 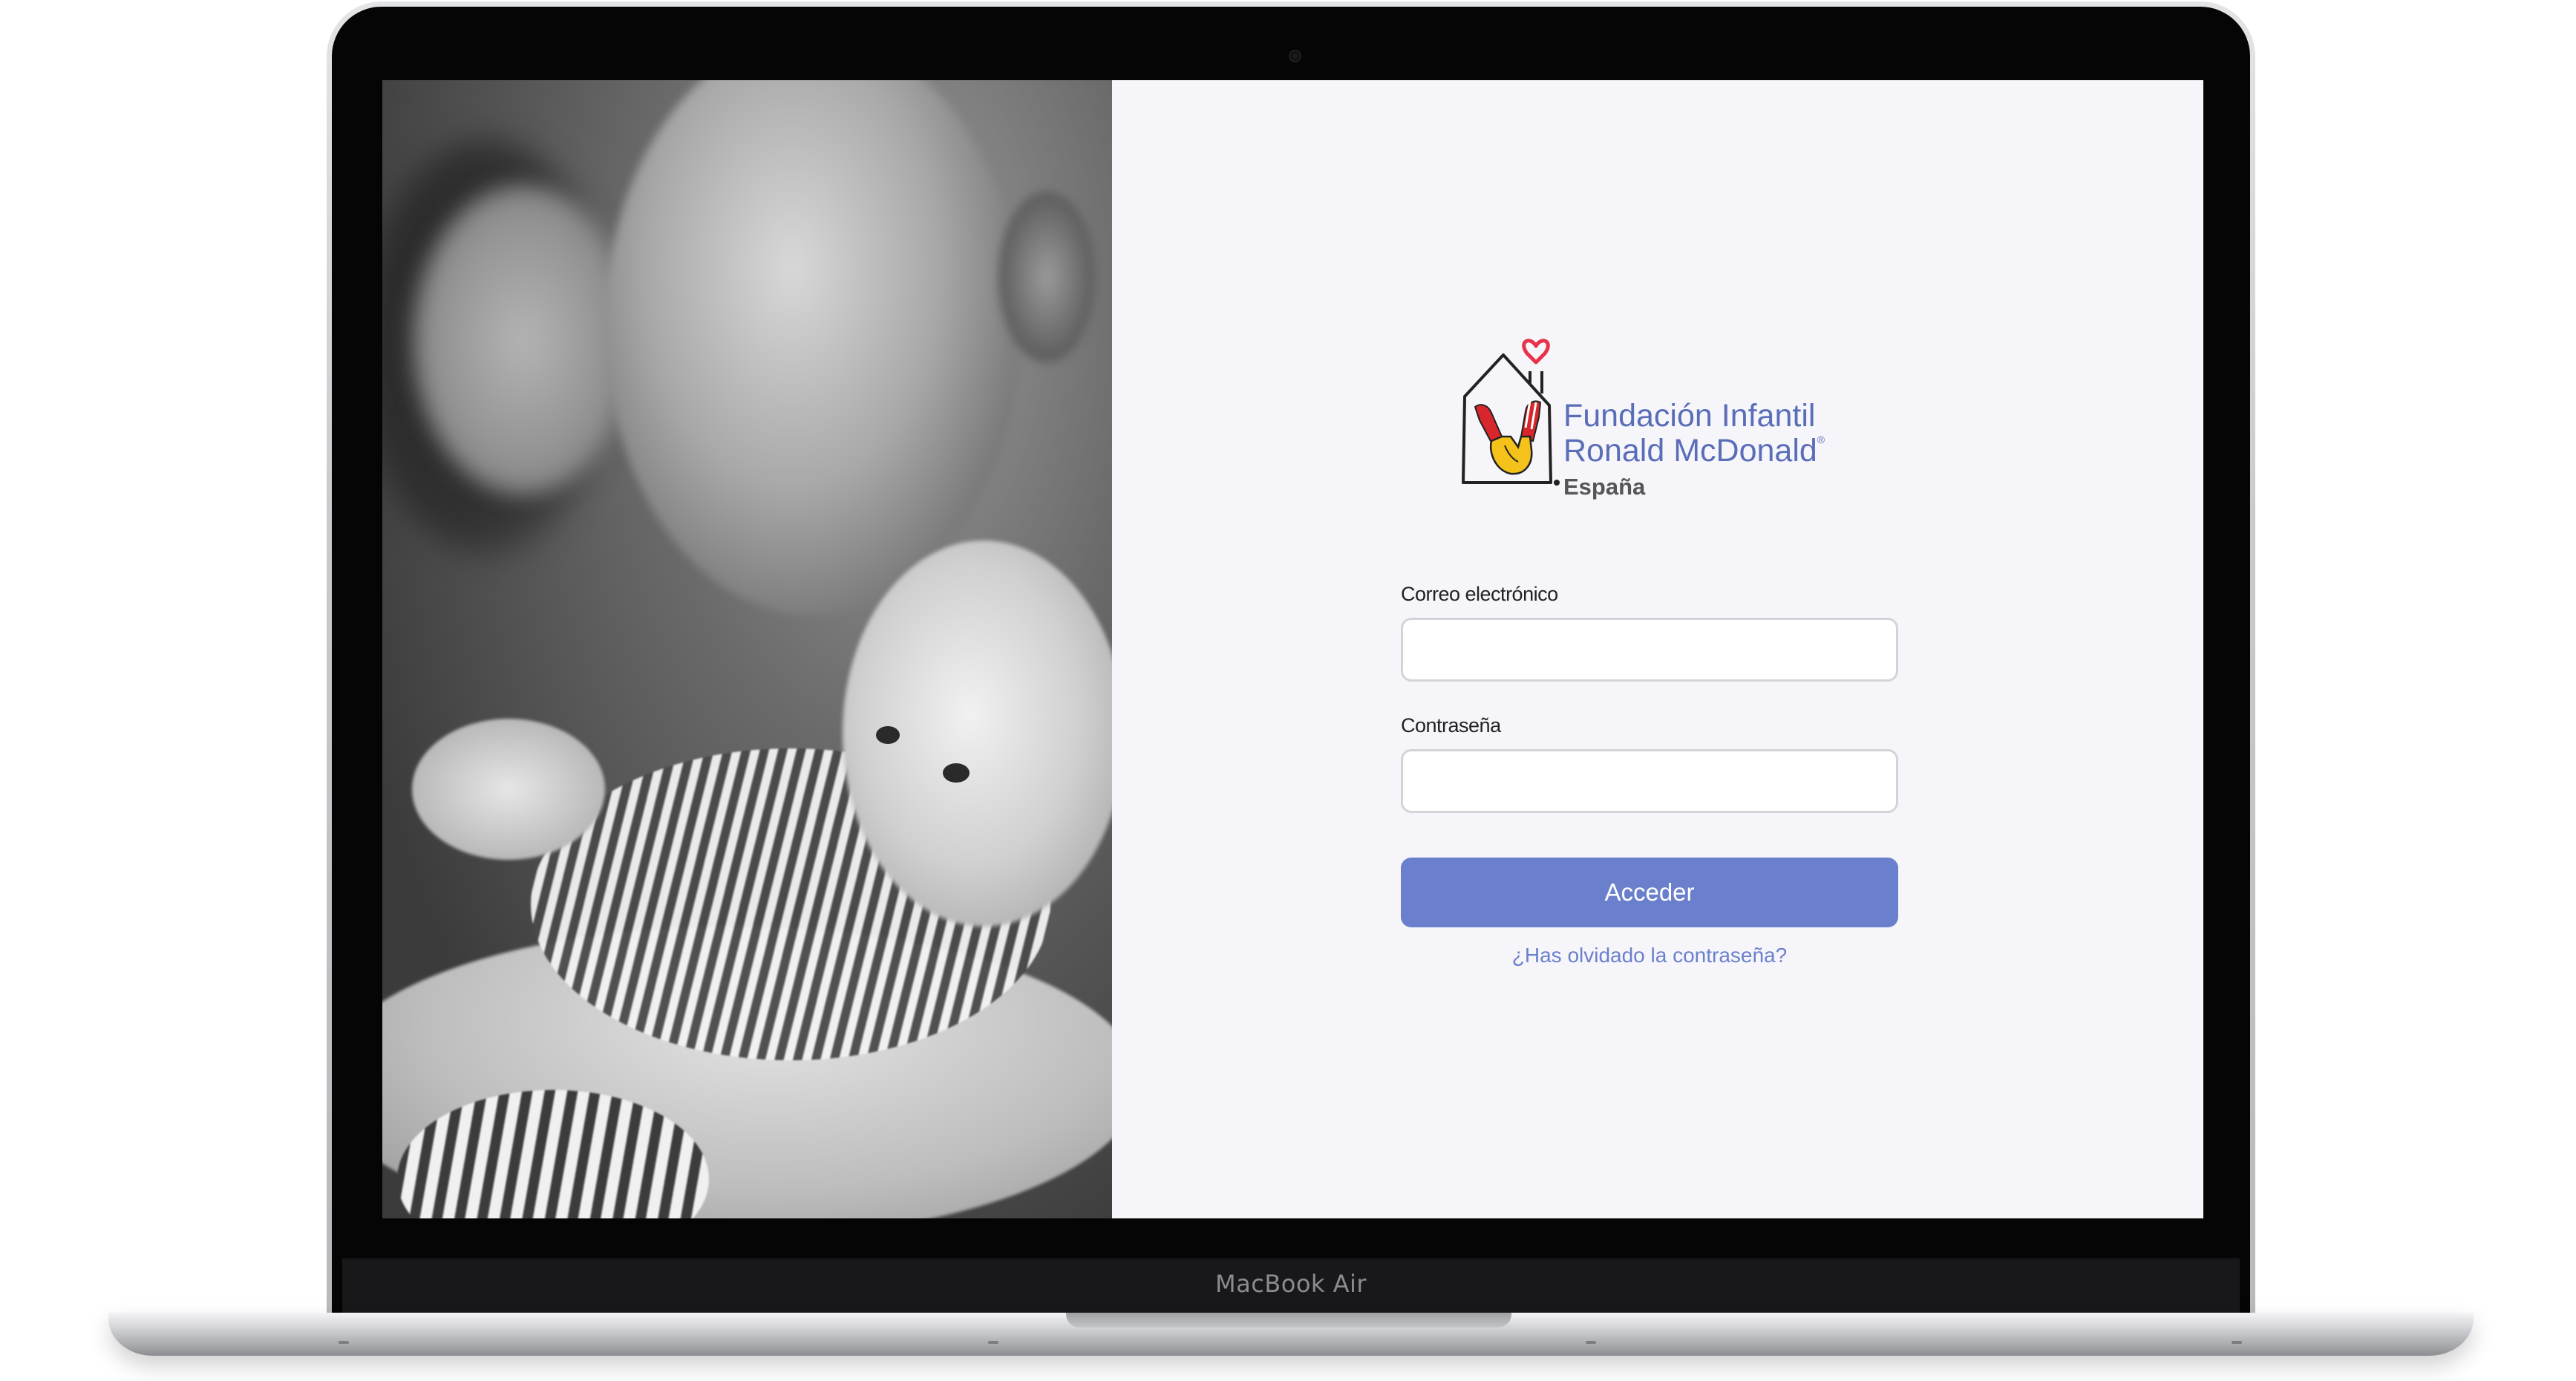 I want to click on brand-country: España, so click(x=1604, y=487).